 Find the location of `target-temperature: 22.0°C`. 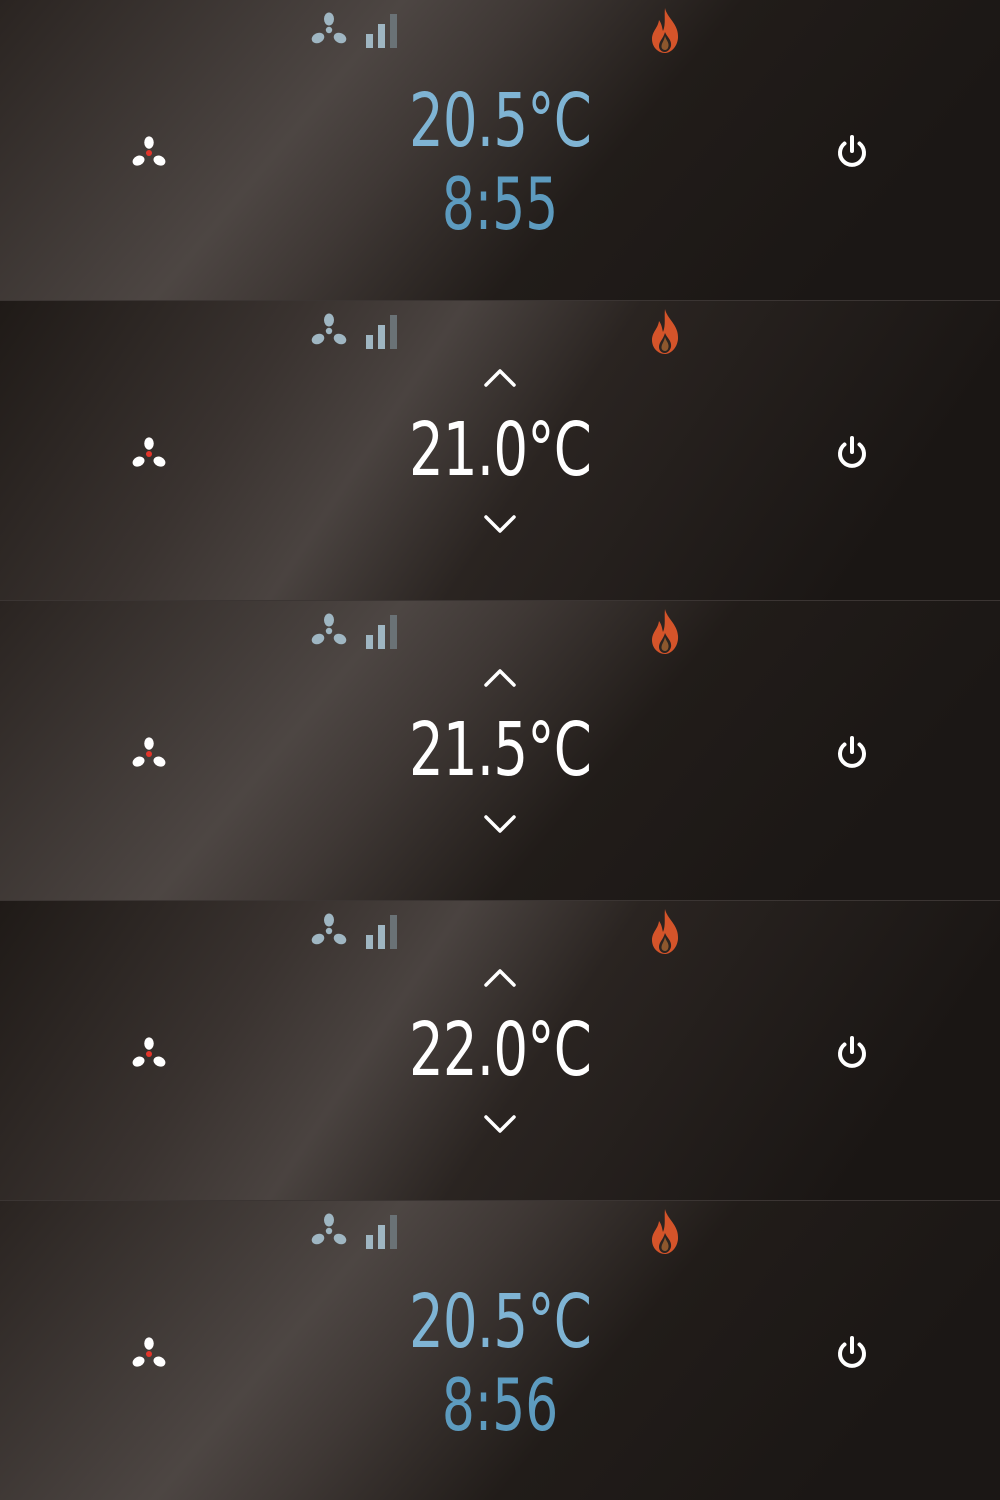

target-temperature: 22.0°C is located at coordinates (500, 1050).